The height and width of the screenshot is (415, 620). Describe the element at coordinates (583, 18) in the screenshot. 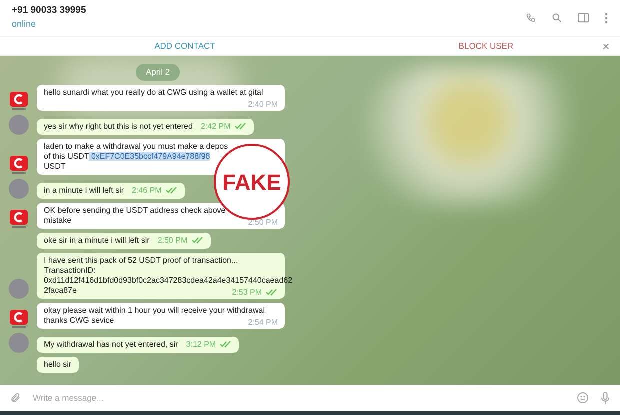

I see `sidebar-toggle-icon` at that location.